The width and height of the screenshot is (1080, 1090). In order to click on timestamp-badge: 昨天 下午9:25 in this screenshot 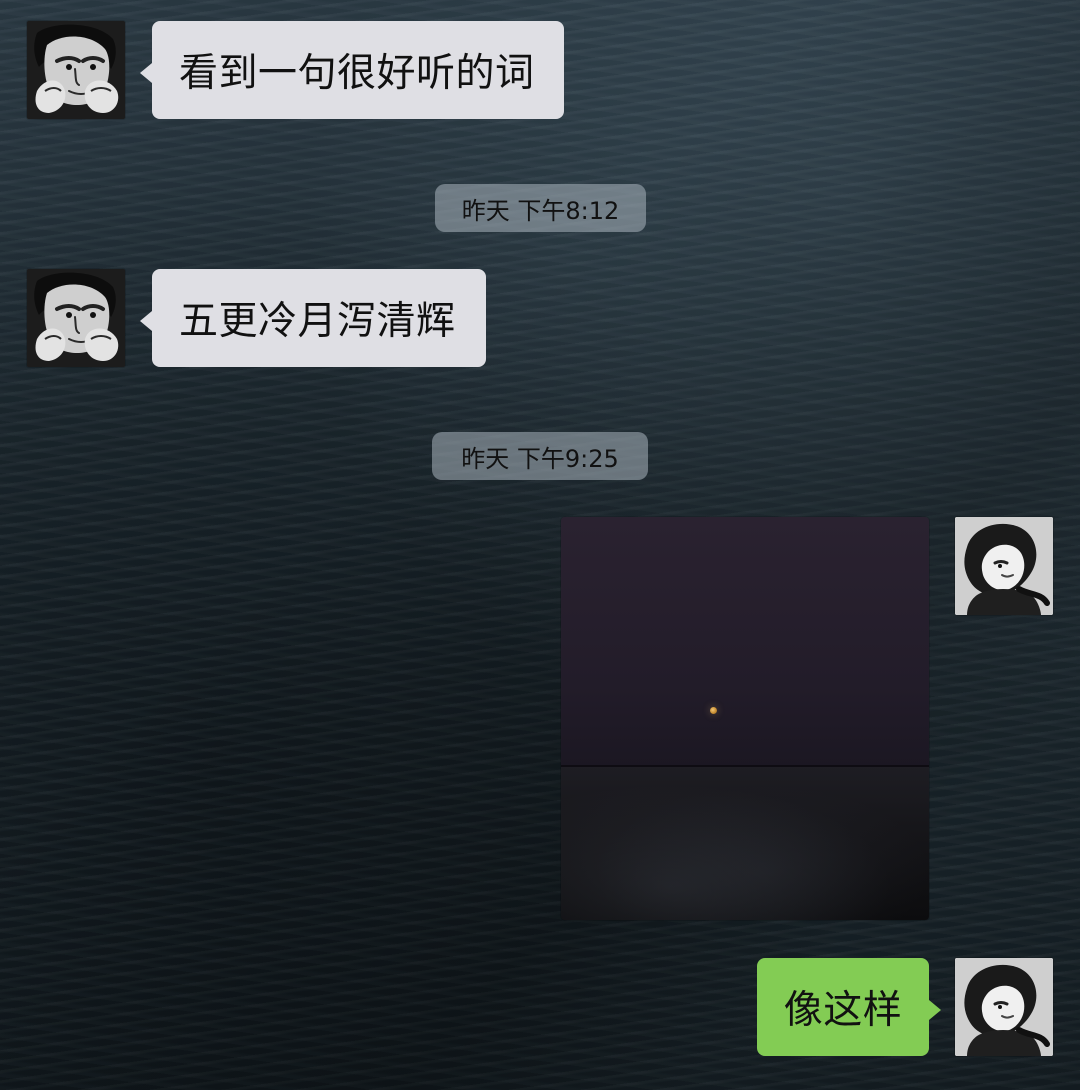, I will do `click(540, 456)`.